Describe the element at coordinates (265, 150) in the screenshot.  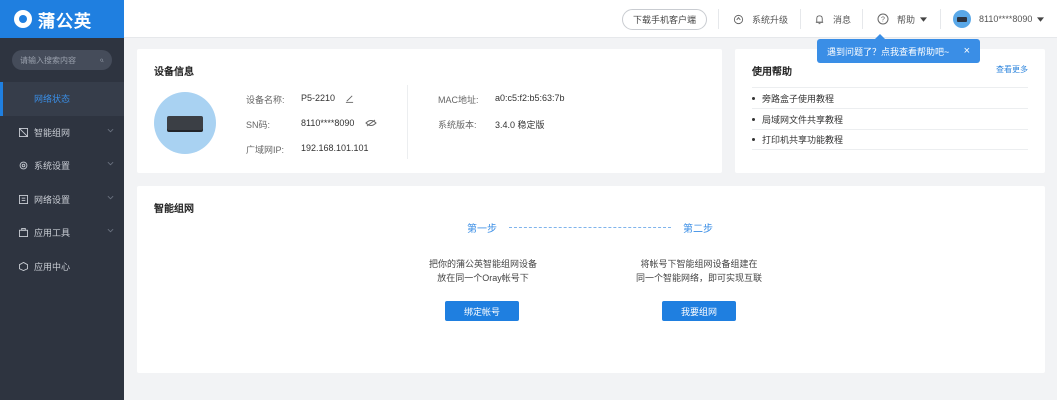
I see `wan-ip-label: 广域网IP:` at that location.